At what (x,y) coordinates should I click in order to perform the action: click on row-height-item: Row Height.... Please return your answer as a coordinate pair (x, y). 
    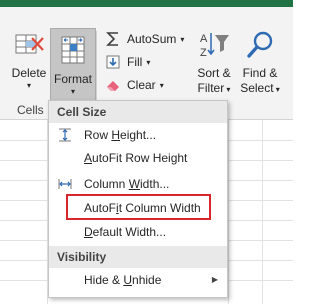
    Looking at the image, I should click on (138, 135).